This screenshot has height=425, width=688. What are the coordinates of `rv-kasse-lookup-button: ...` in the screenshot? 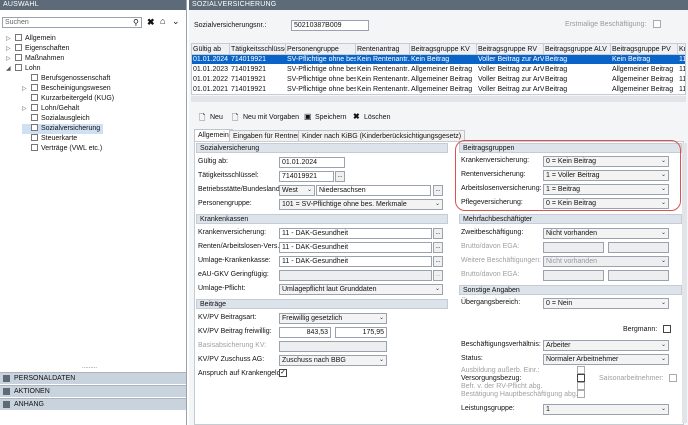 It's located at (438, 247).